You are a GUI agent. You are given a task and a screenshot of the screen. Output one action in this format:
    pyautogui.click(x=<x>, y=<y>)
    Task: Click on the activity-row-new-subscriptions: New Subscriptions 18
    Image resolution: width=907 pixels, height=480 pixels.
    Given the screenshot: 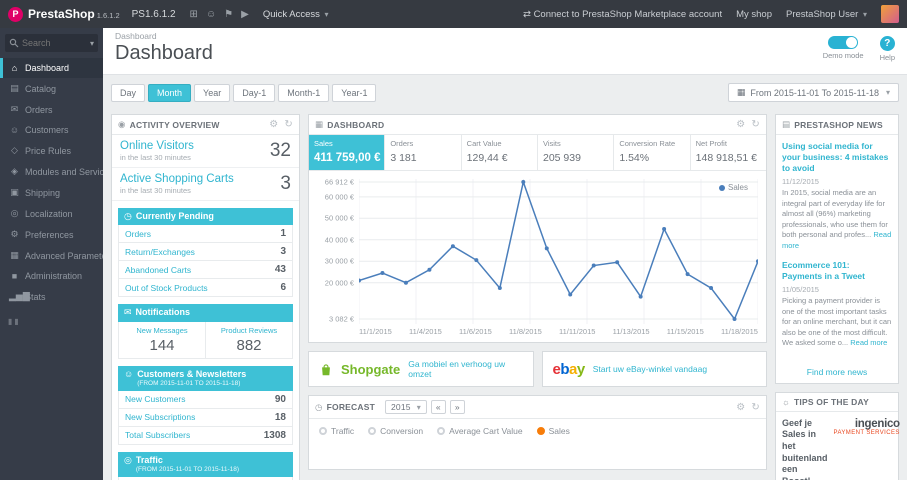 What is the action you would take?
    pyautogui.click(x=205, y=417)
    